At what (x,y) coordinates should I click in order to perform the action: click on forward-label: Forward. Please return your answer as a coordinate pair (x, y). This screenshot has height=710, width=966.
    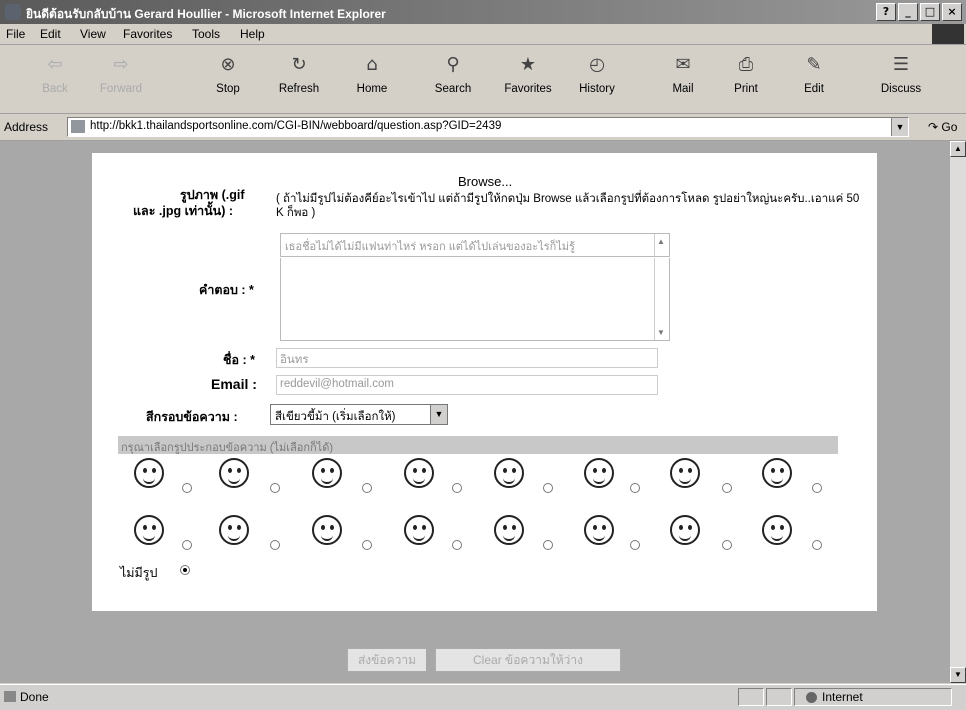
    Looking at the image, I should click on (121, 89).